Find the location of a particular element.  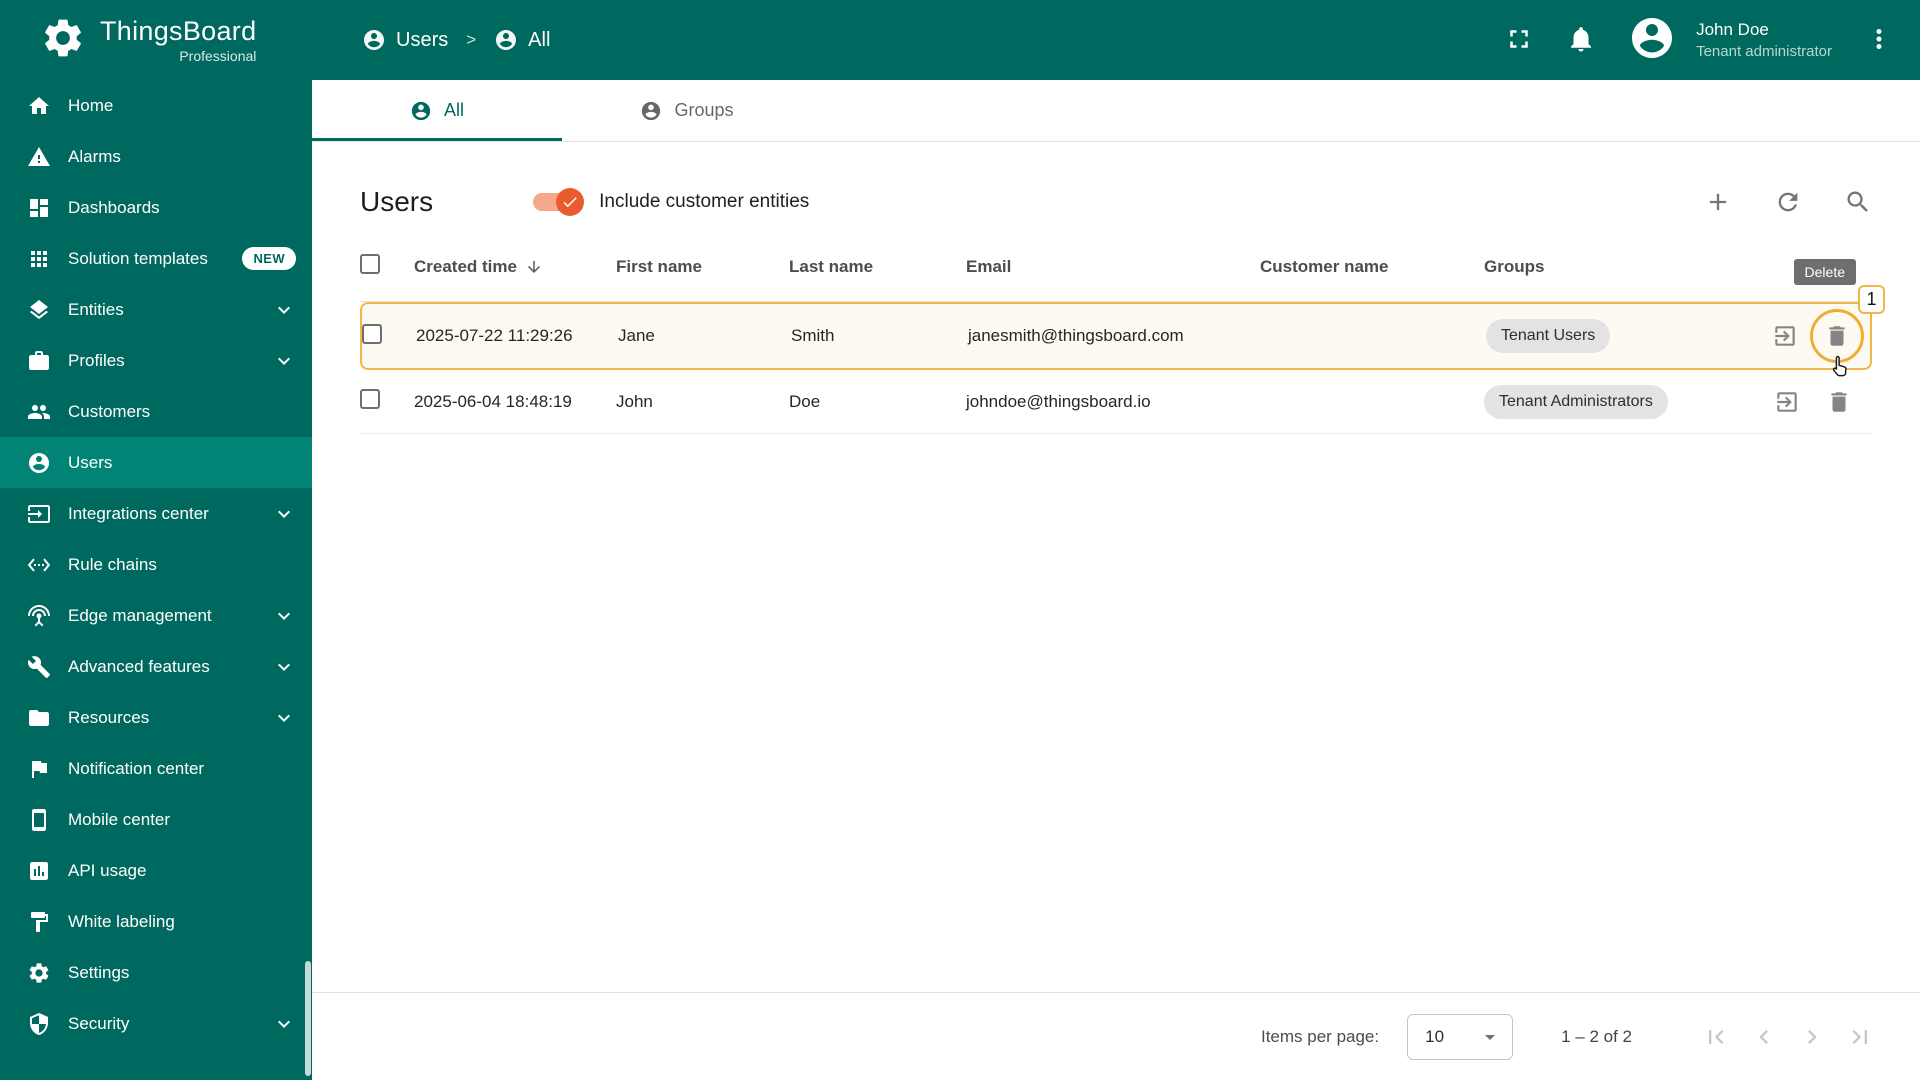

sidebar-item-home: Home is located at coordinates (156, 105).